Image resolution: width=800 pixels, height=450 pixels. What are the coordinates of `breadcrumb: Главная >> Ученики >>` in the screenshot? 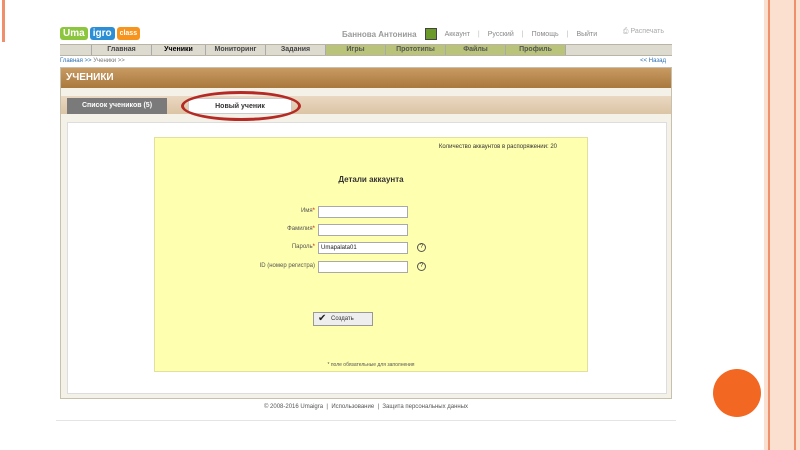 It's located at (92, 61).